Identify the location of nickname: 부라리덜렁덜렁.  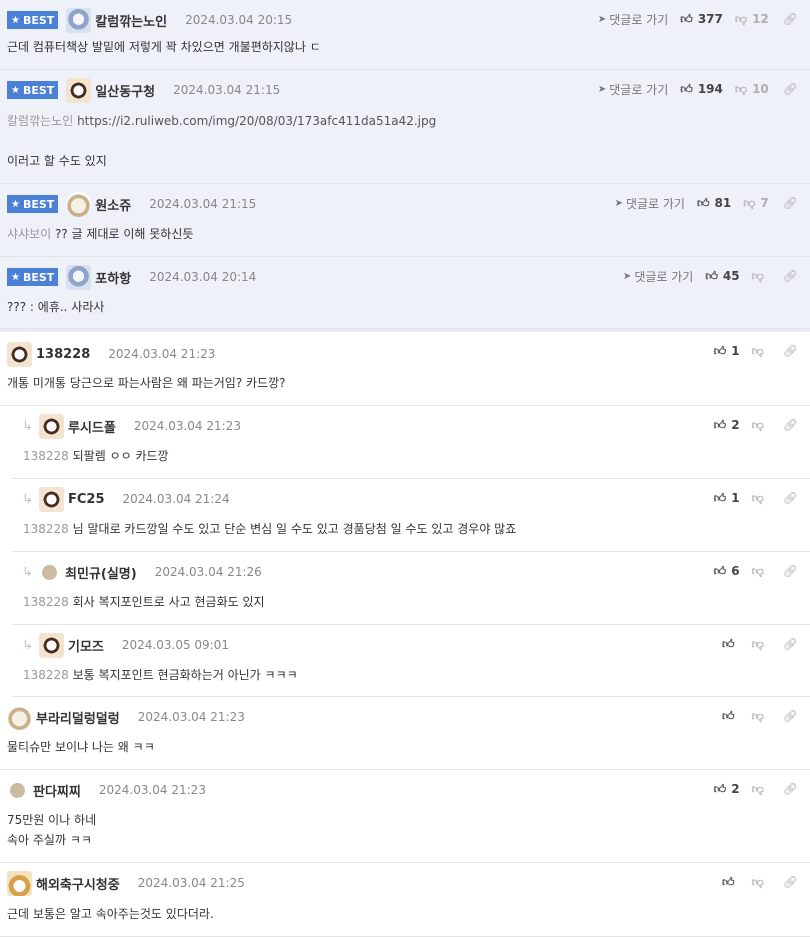
(78, 717).